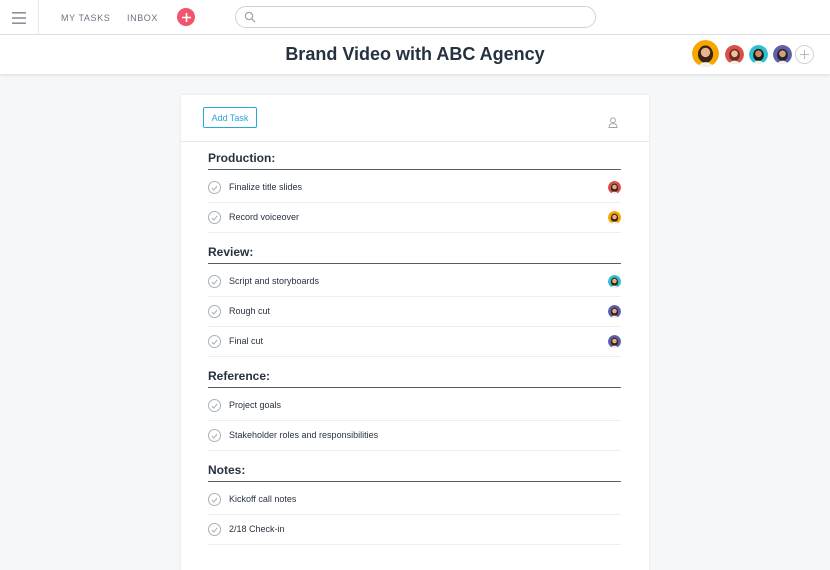 This screenshot has height=570, width=830. I want to click on search-icon, so click(250, 17).